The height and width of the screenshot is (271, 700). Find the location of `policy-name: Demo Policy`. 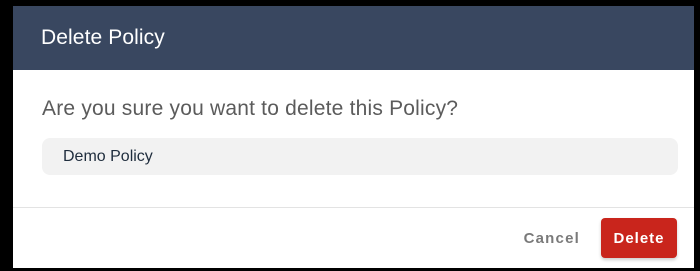

policy-name: Demo Policy is located at coordinates (108, 156).